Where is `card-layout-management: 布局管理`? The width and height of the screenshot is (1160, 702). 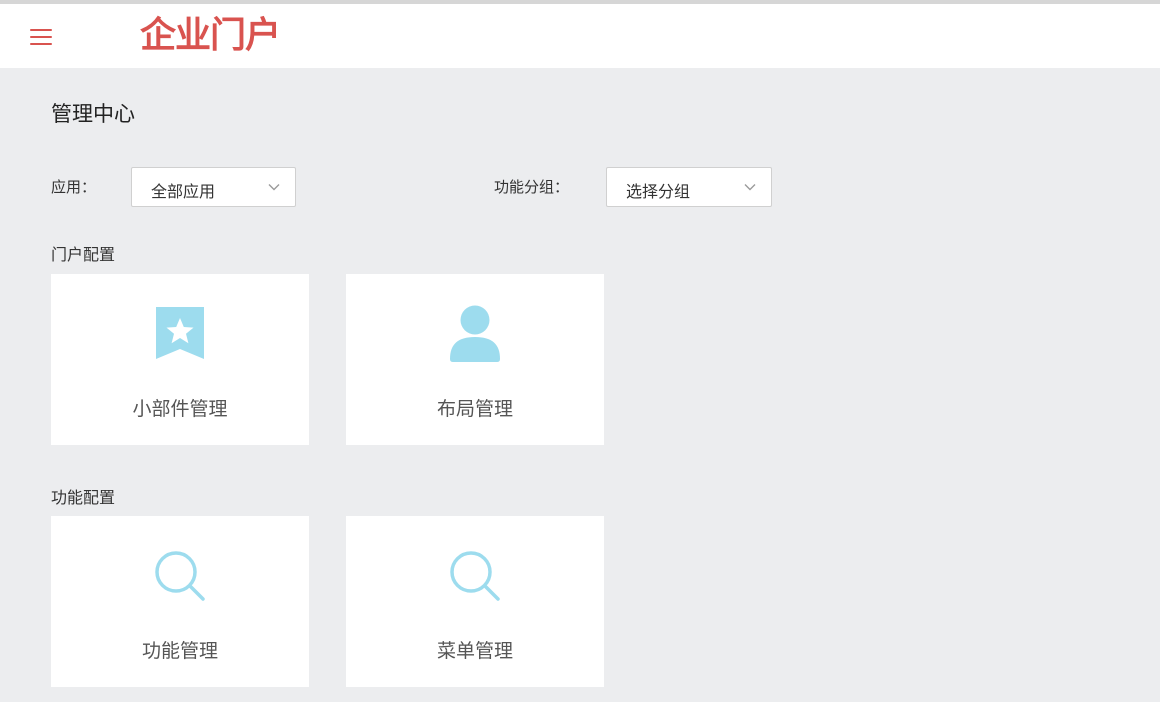 card-layout-management: 布局管理 is located at coordinates (475, 359).